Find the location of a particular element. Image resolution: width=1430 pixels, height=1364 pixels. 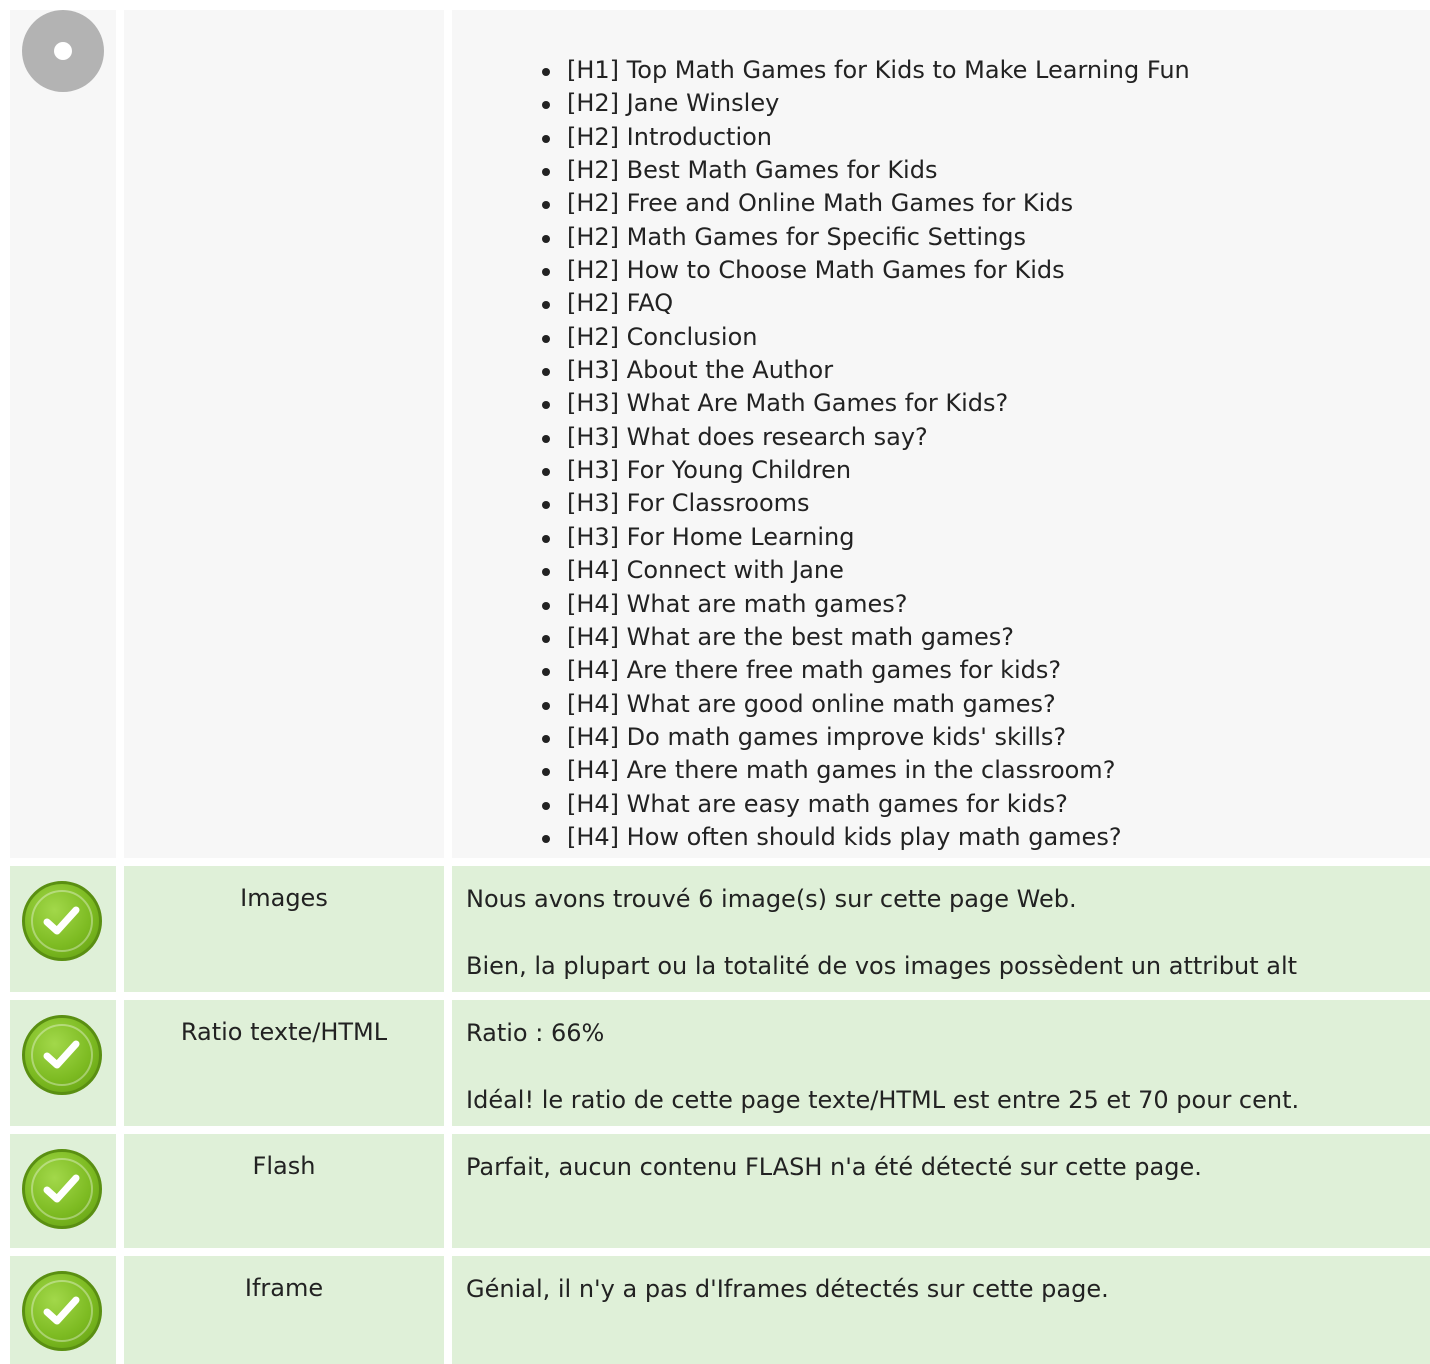

label-cell: Images is located at coordinates (284, 929).